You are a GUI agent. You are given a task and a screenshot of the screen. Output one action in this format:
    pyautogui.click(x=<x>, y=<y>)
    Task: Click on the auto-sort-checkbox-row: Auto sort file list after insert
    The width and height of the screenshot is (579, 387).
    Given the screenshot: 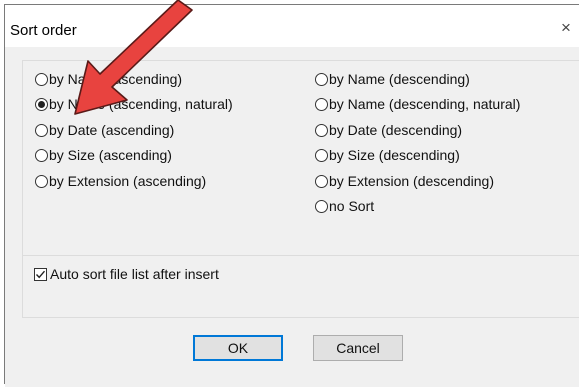 What is the action you would take?
    pyautogui.click(x=126, y=274)
    